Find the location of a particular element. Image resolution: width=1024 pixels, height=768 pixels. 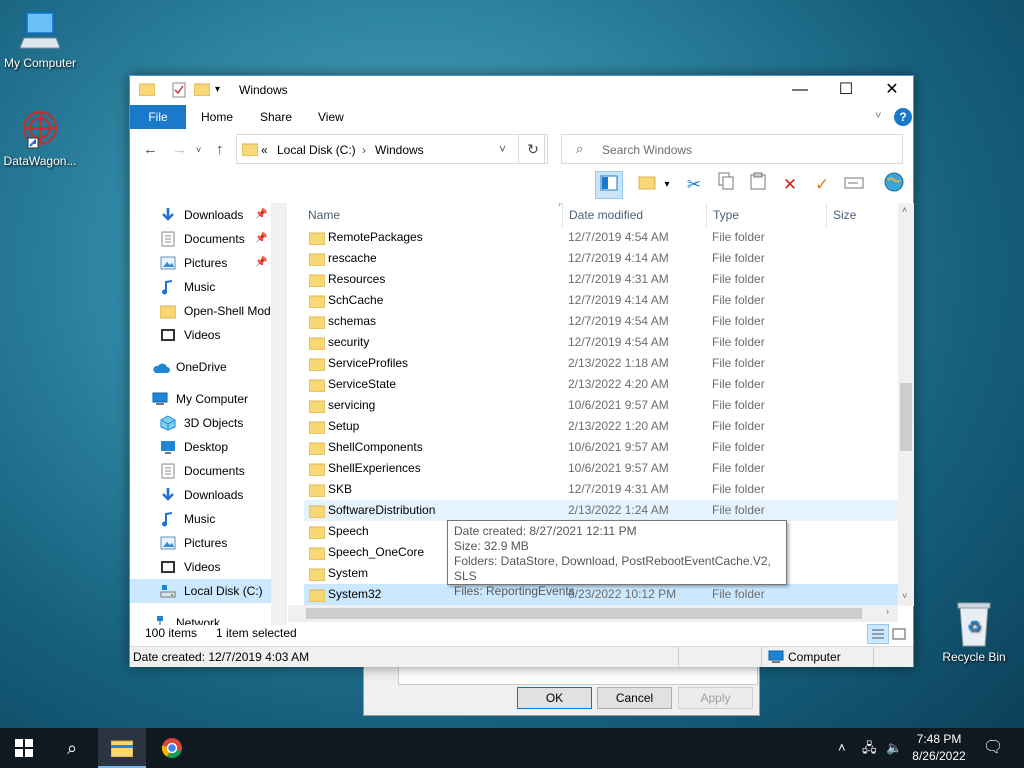

rename-icon is located at coordinates (854, 185).